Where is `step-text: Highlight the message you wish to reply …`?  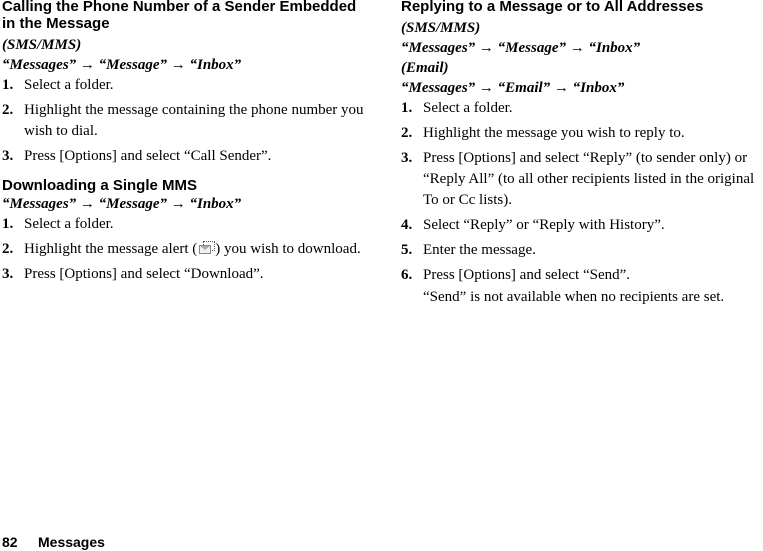 step-text: Highlight the message you wish to reply … is located at coordinates (554, 133).